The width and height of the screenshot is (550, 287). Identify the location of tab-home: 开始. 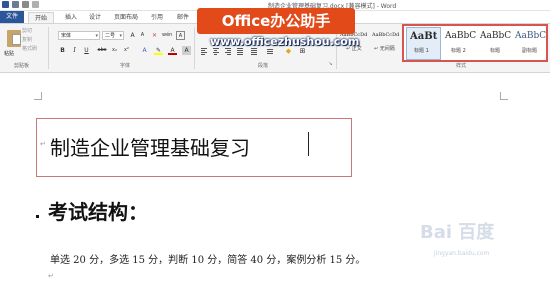
(41, 17).